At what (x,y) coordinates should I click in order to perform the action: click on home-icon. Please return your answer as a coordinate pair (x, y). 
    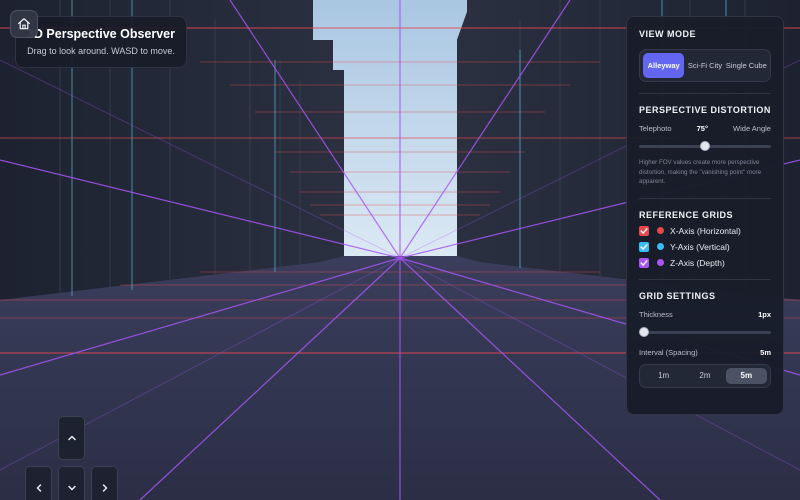
    Looking at the image, I should click on (24, 24).